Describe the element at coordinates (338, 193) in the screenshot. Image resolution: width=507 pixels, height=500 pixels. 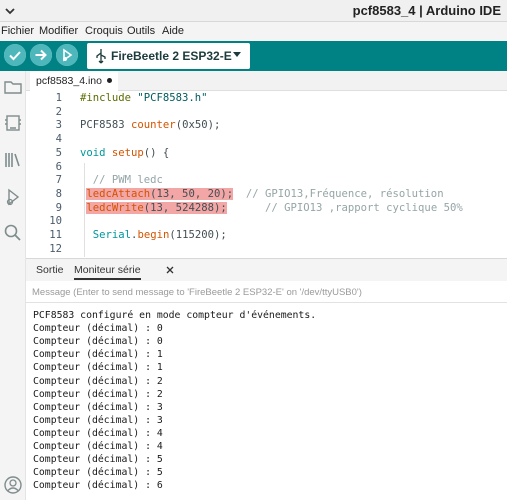
I see `code-token: // GPIO13,Fréquence, résolution` at that location.